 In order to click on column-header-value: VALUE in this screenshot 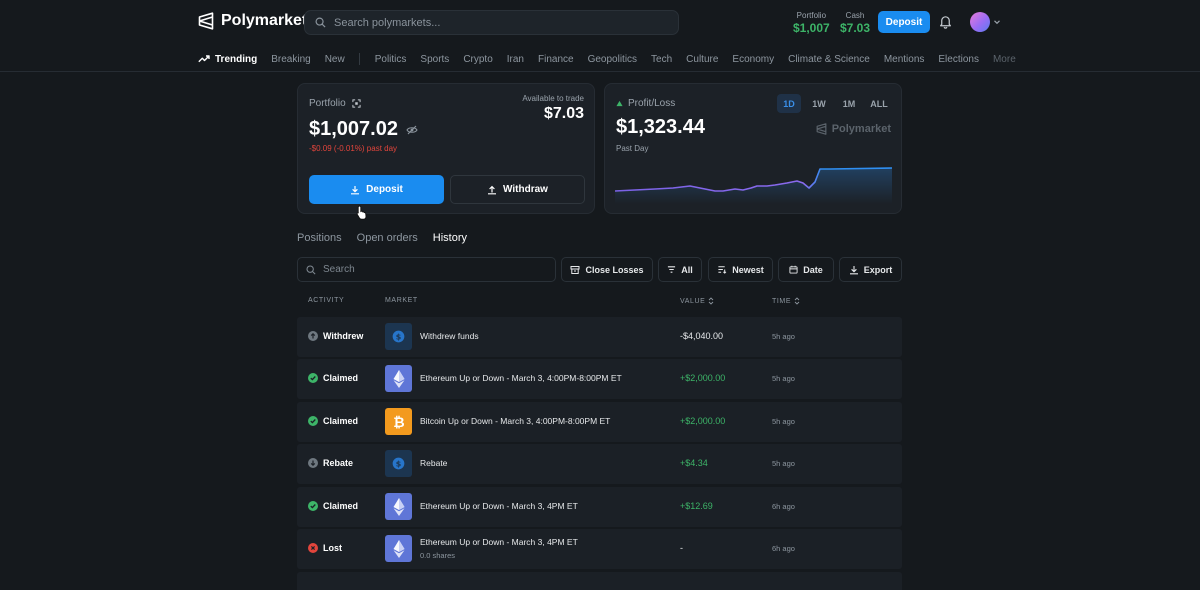, I will do `click(697, 301)`.